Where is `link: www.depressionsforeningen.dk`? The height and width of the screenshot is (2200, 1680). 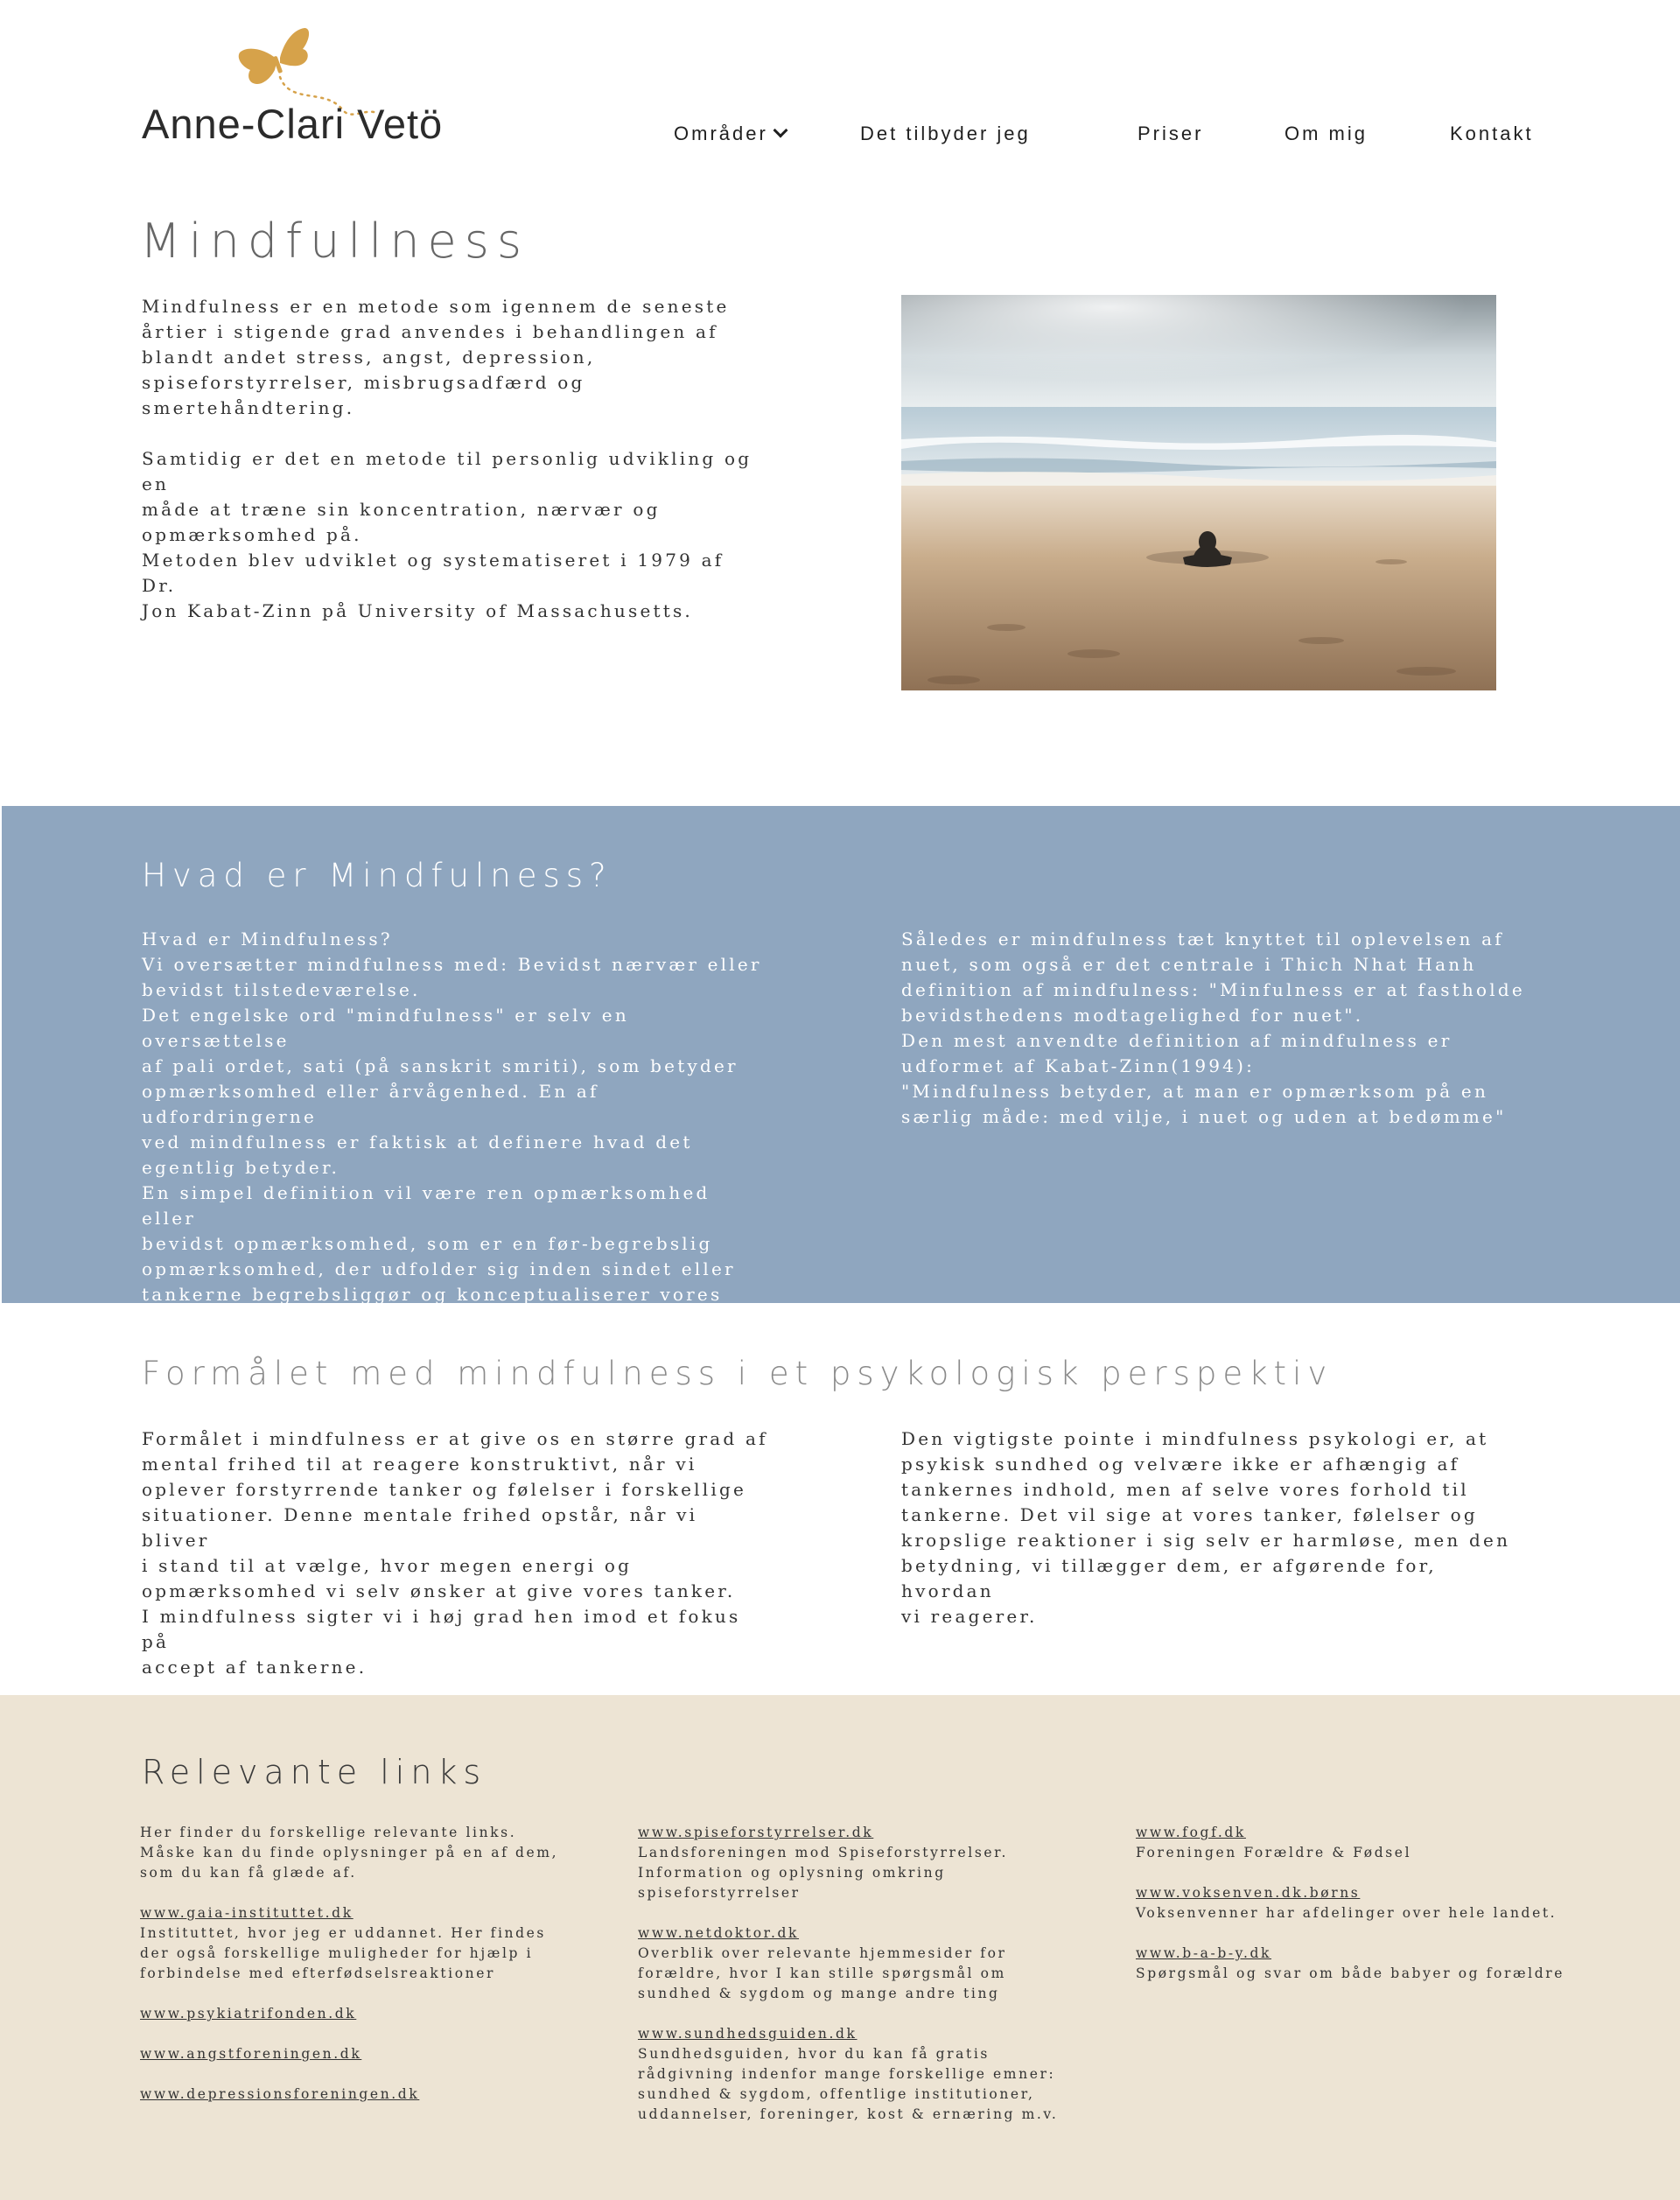
link: www.depressionsforeningen.dk is located at coordinates (367, 2095).